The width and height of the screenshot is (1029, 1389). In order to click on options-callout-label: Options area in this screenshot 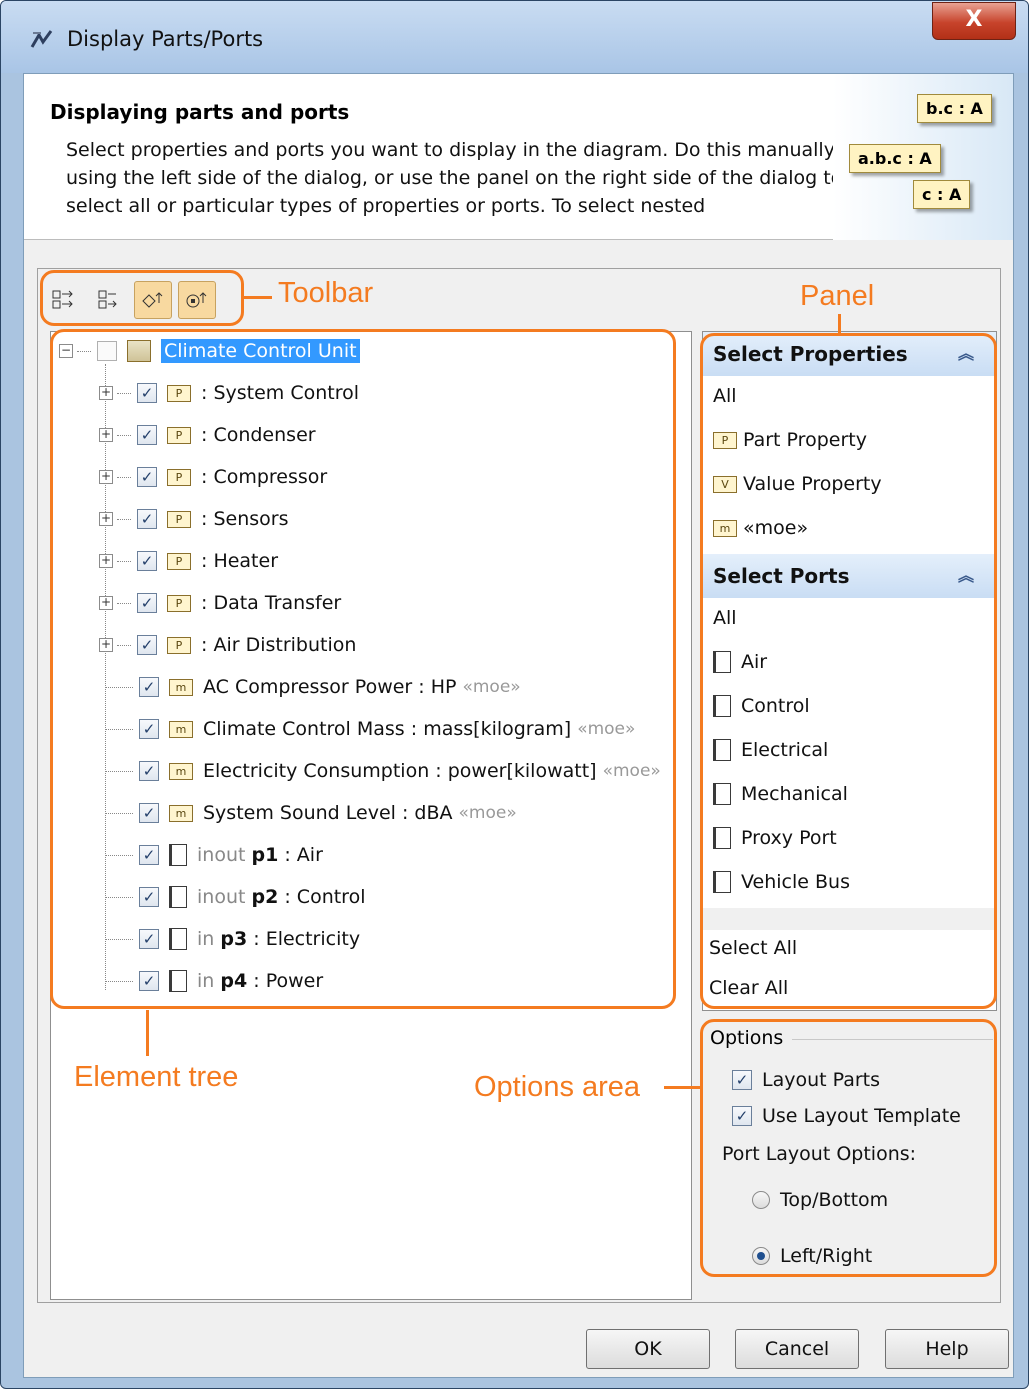, I will do `click(557, 1087)`.